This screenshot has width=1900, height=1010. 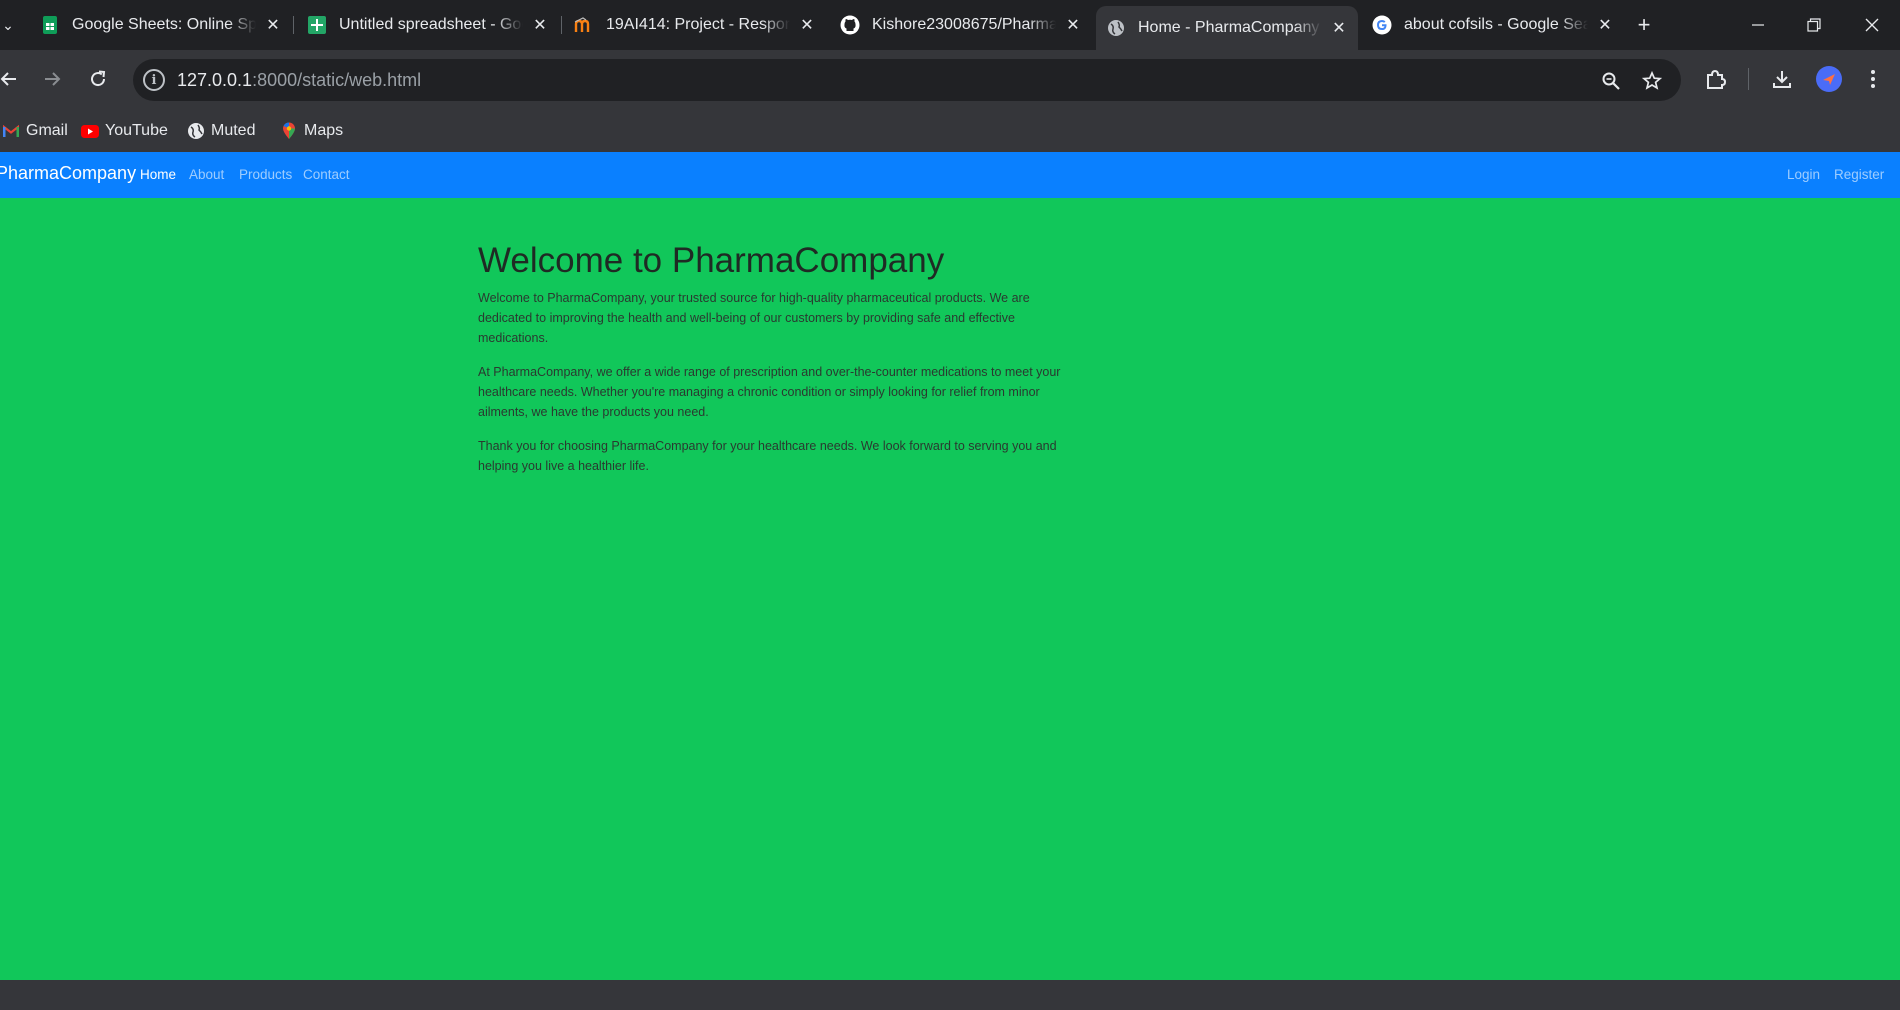 What do you see at coordinates (337, 80) in the screenshot?
I see `url-path: :8000/static/web.html` at bounding box center [337, 80].